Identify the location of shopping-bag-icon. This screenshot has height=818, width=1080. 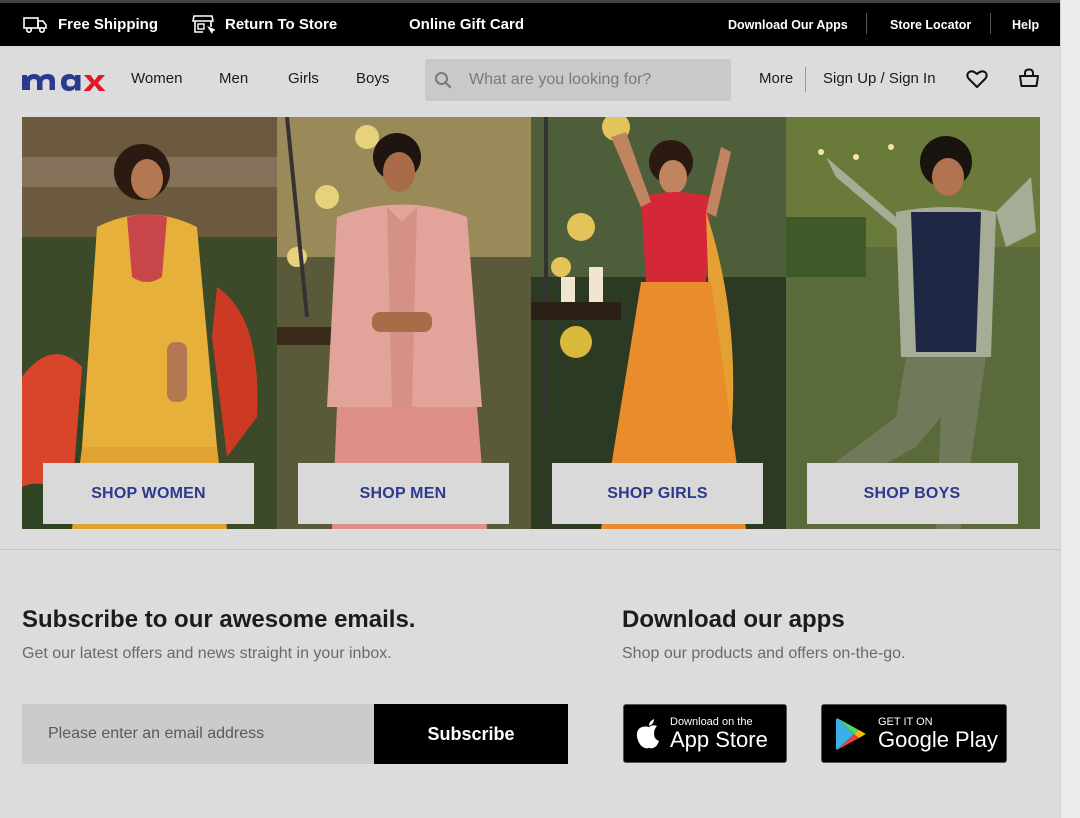
(1029, 80).